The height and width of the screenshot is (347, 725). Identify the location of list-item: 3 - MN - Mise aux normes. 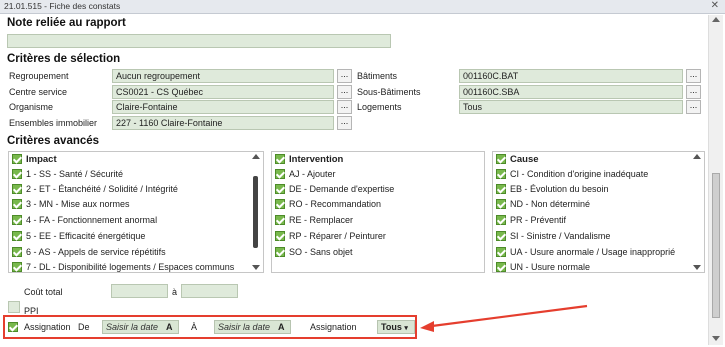
(71, 205).